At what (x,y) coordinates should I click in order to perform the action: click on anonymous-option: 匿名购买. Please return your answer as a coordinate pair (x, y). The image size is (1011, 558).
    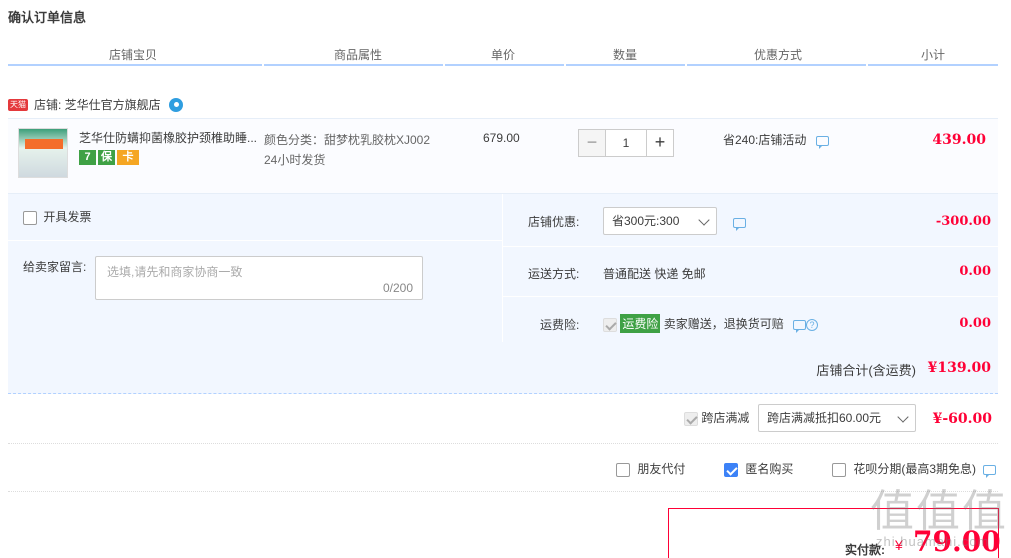
    Looking at the image, I should click on (758, 468).